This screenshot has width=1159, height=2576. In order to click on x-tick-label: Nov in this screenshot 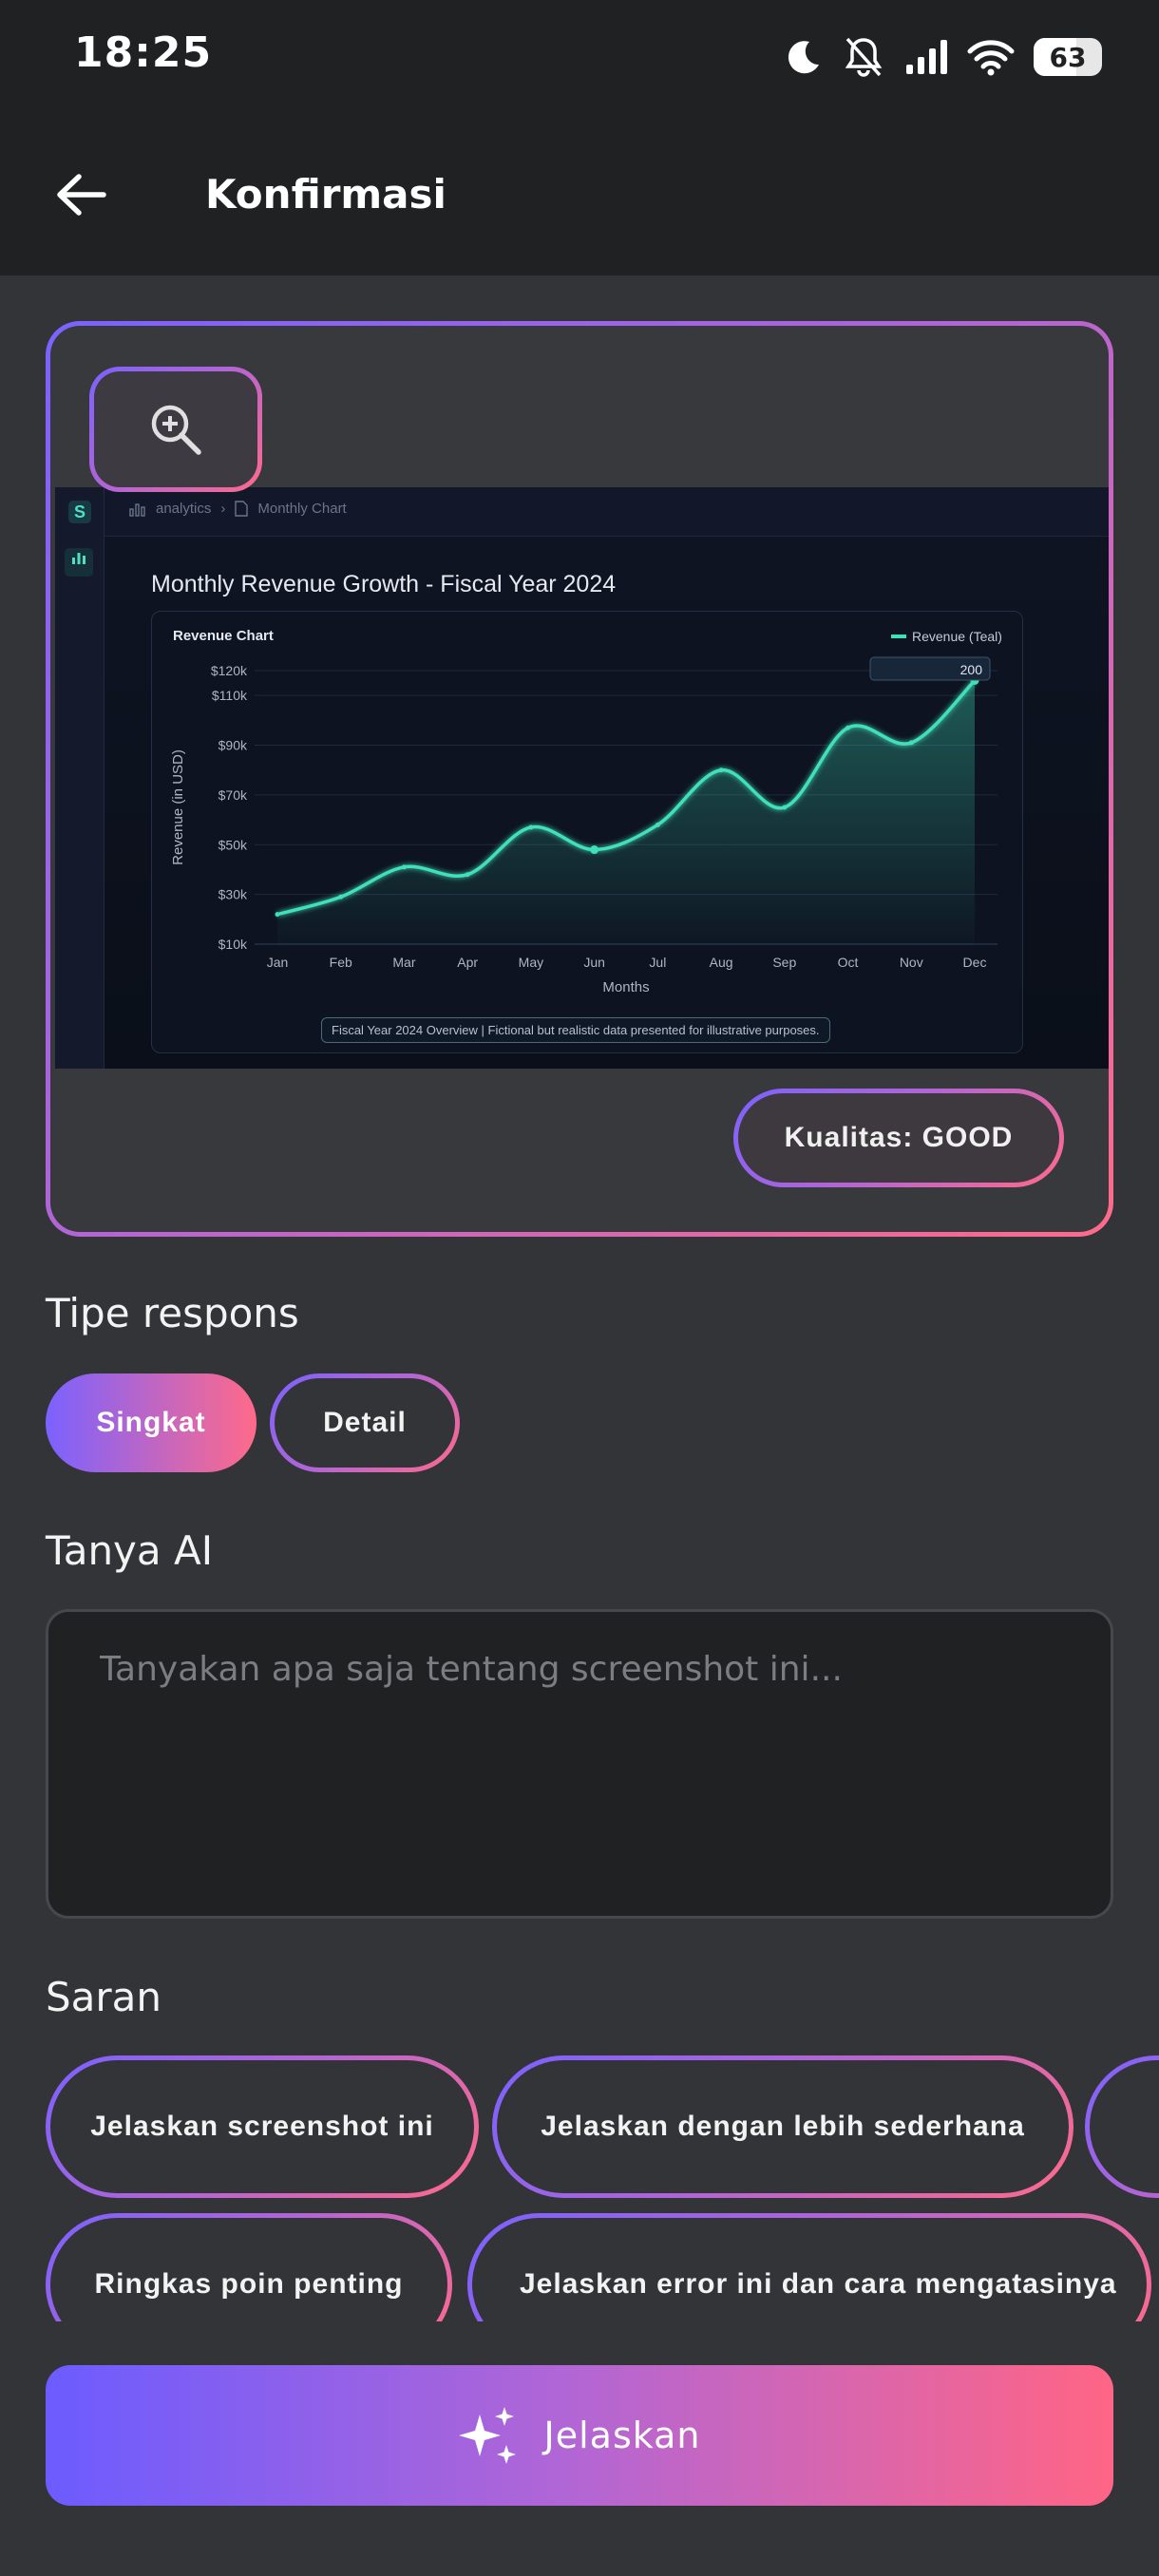, I will do `click(911, 962)`.